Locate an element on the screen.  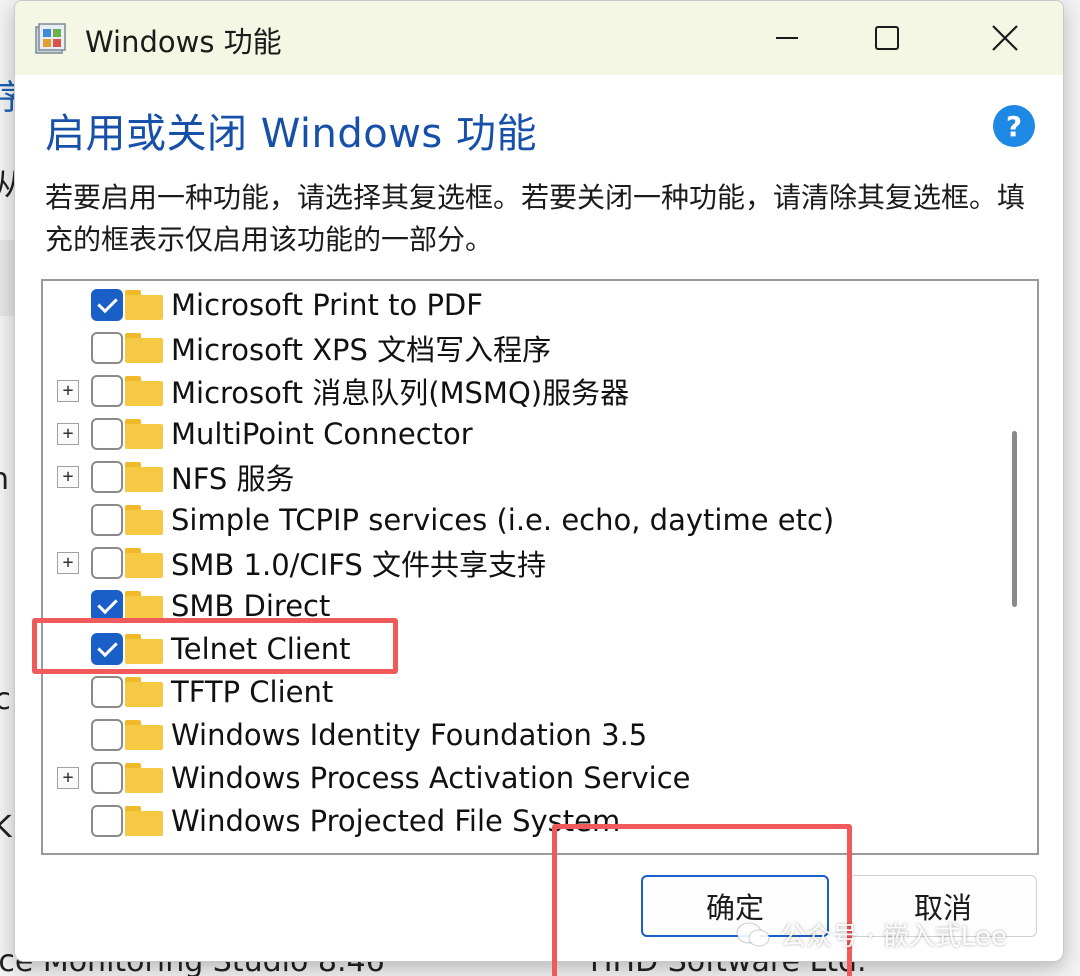
feature-row: + SMB 1.0/CIFS 文件共享支持 is located at coordinates (523, 562).